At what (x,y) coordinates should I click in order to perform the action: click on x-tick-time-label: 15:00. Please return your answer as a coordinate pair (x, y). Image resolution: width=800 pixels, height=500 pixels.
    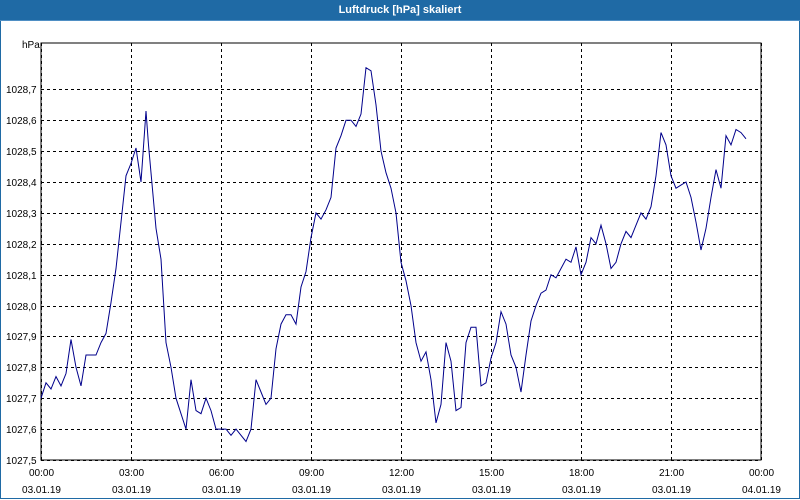
    Looking at the image, I should click on (491, 473).